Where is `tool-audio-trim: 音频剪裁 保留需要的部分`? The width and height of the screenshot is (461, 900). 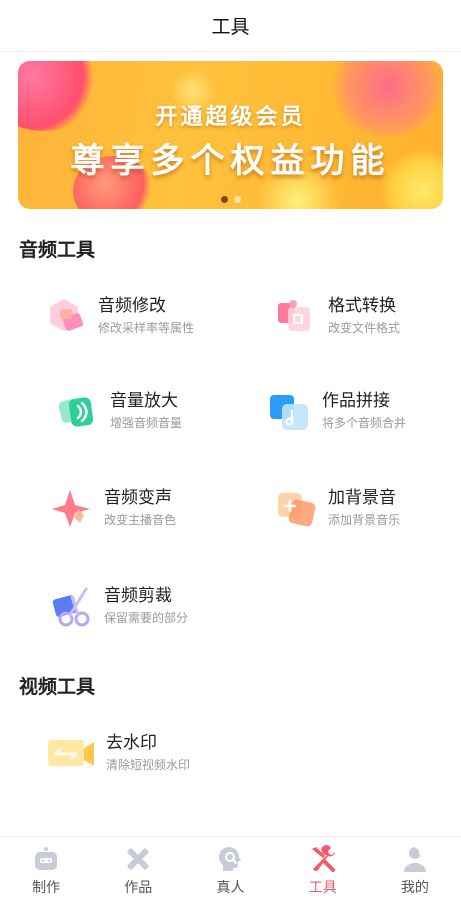
tool-audio-trim: 音频剪裁 保留需要的部分 is located at coordinates (120, 606).